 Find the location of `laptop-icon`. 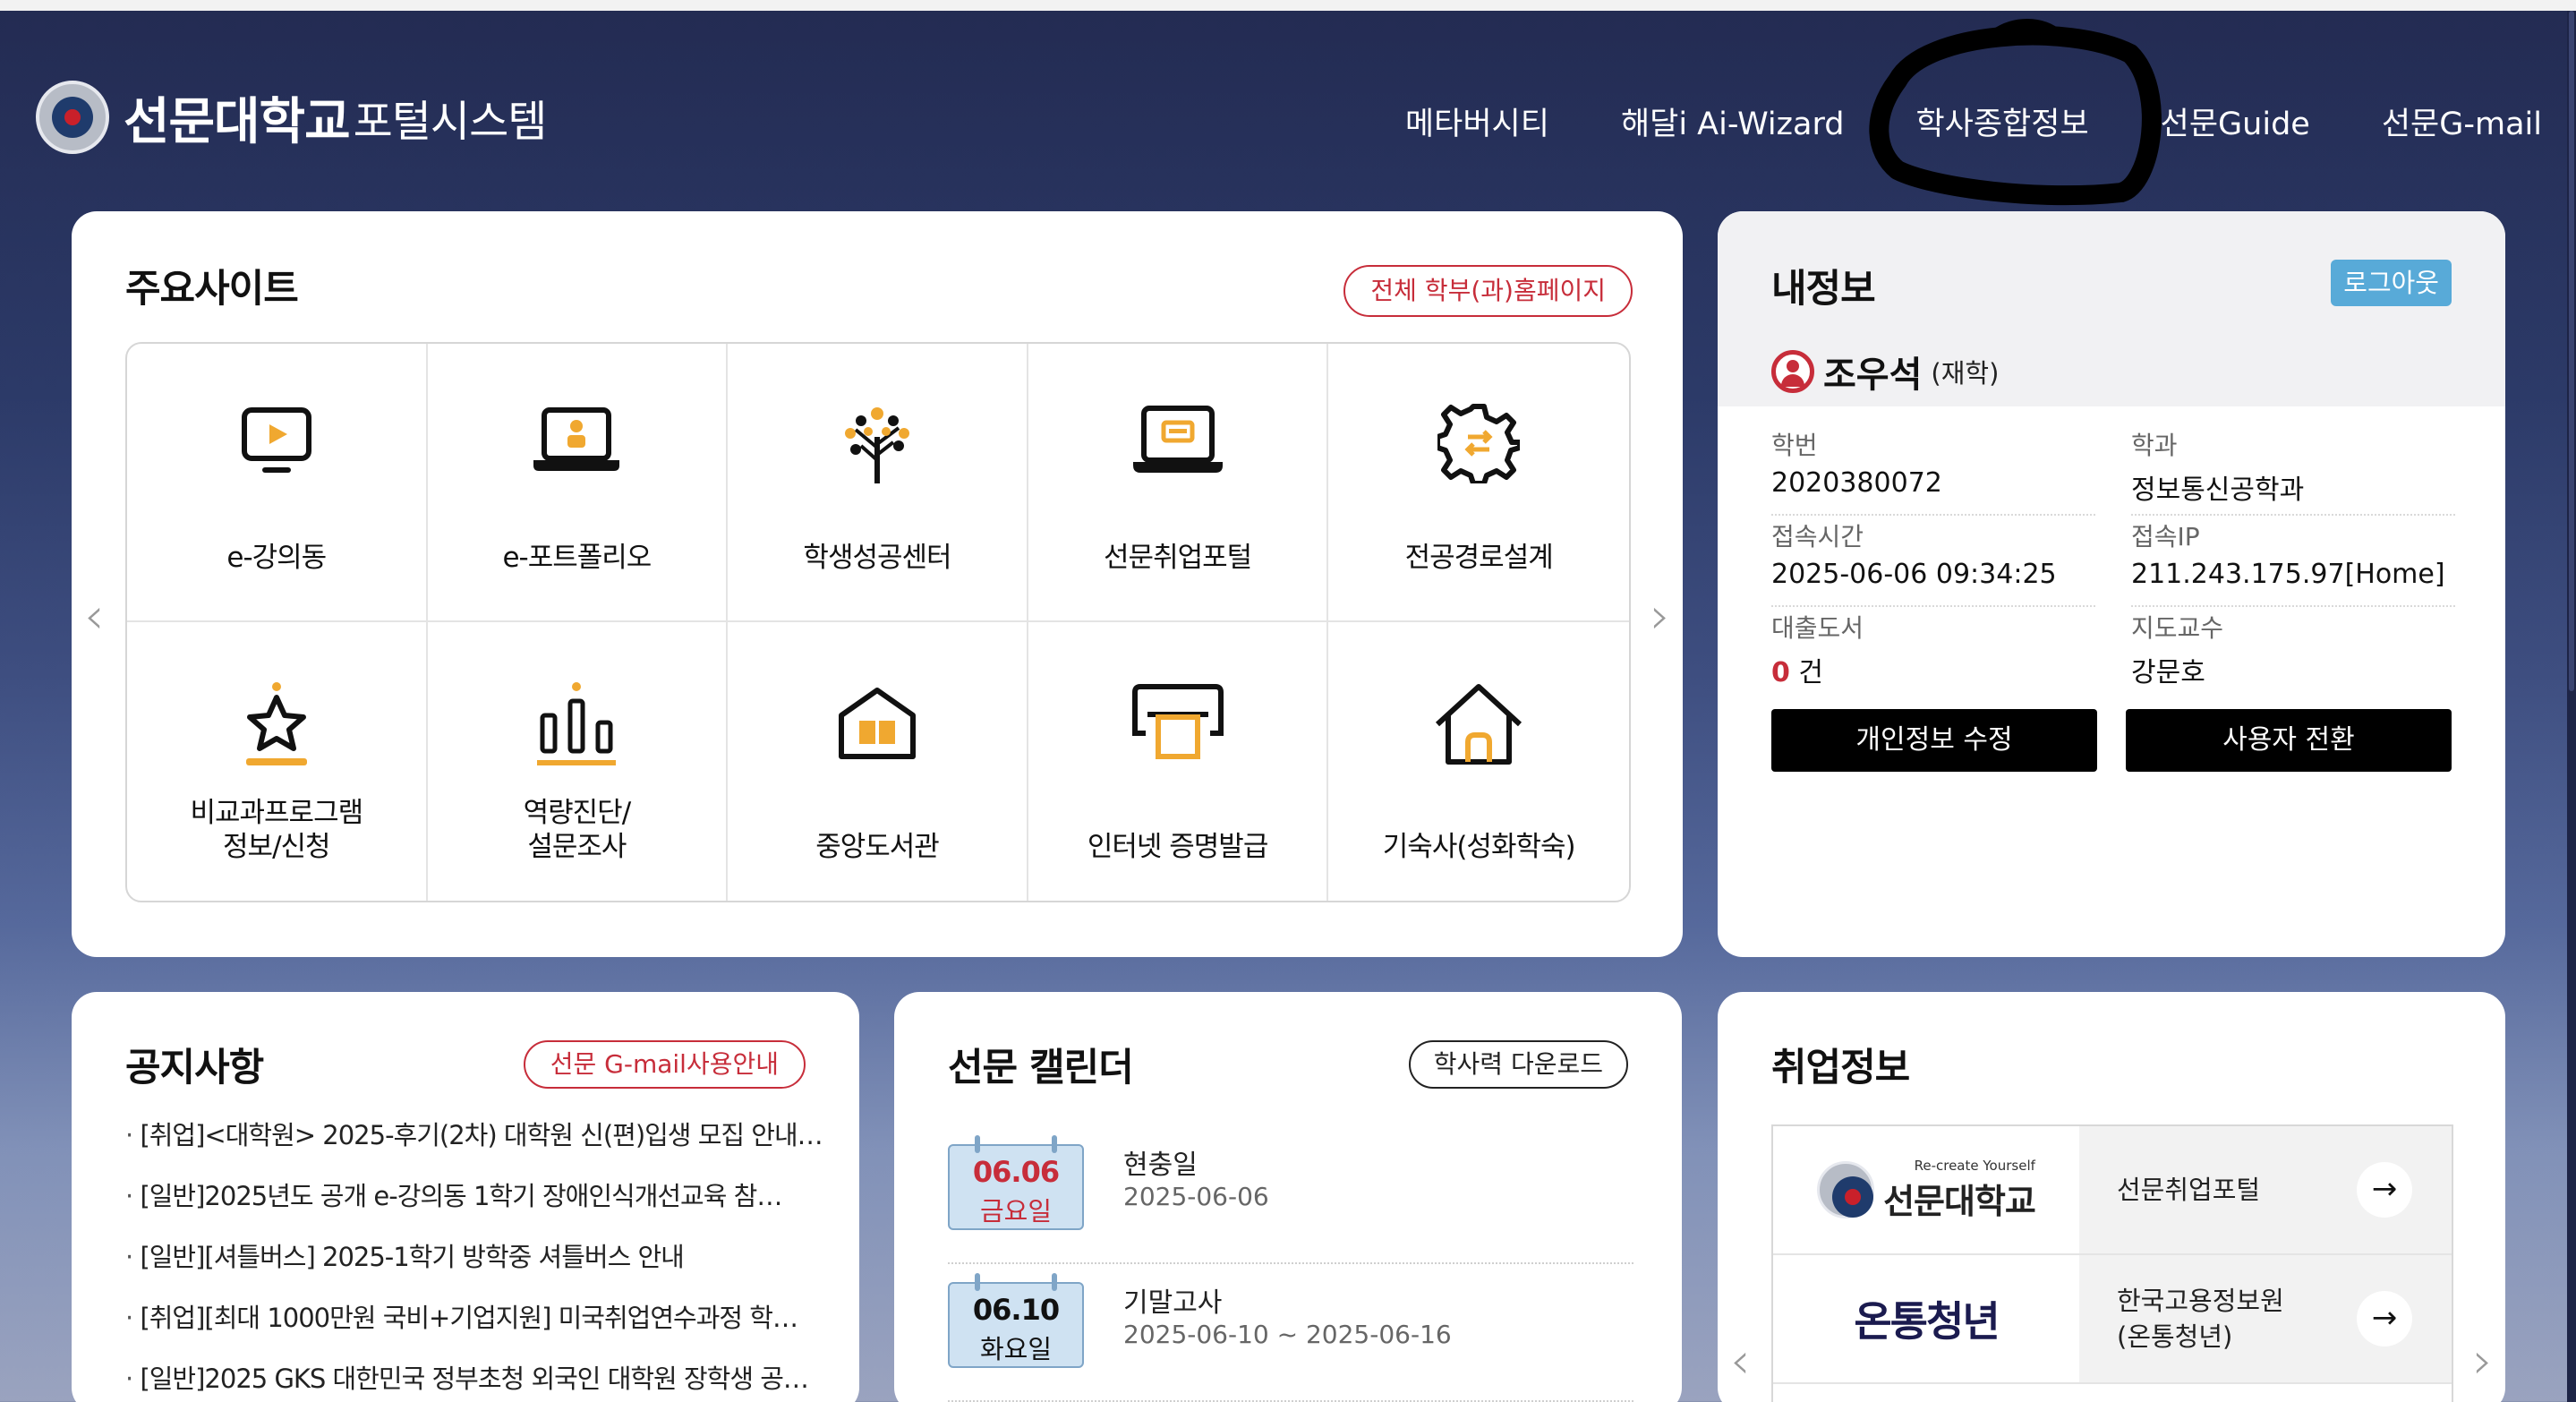

laptop-icon is located at coordinates (1177, 439).